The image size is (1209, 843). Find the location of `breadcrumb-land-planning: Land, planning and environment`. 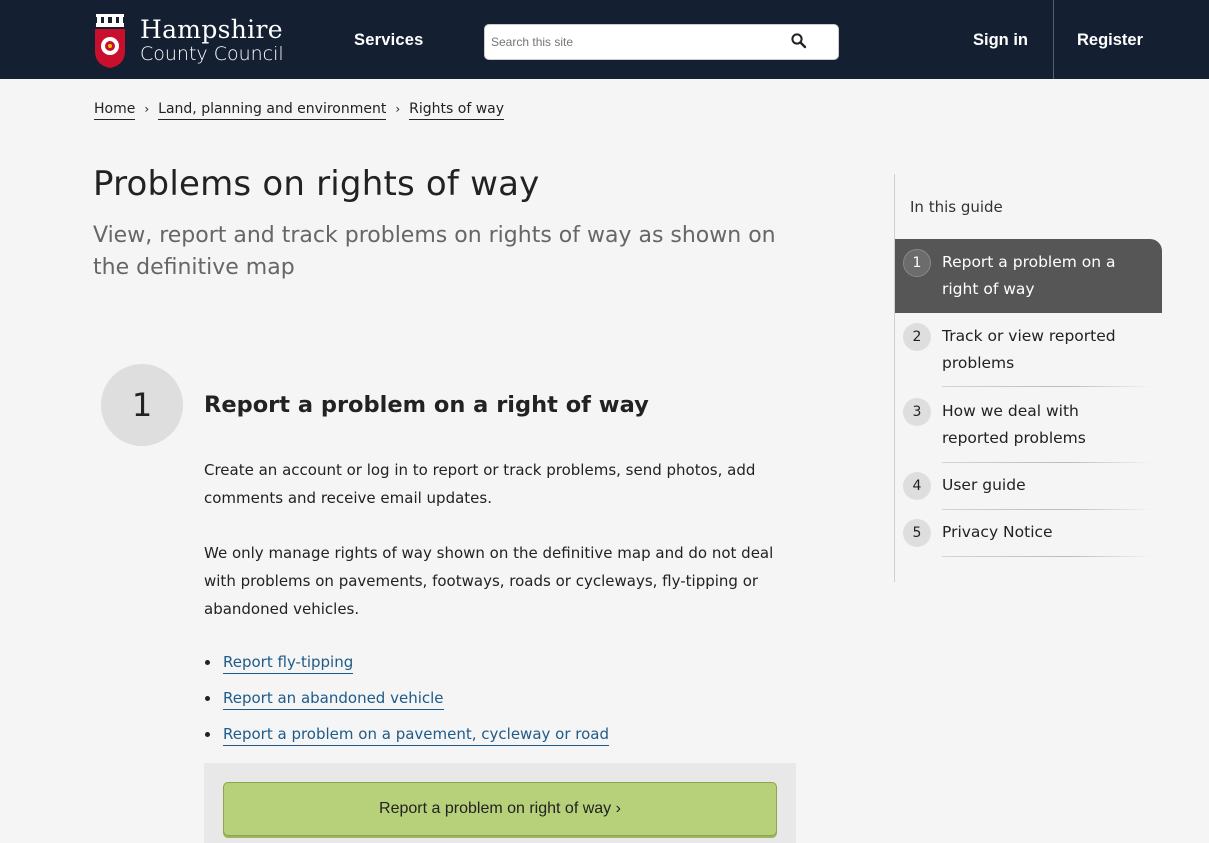

breadcrumb-land-planning: Land, planning and environment is located at coordinates (272, 110).